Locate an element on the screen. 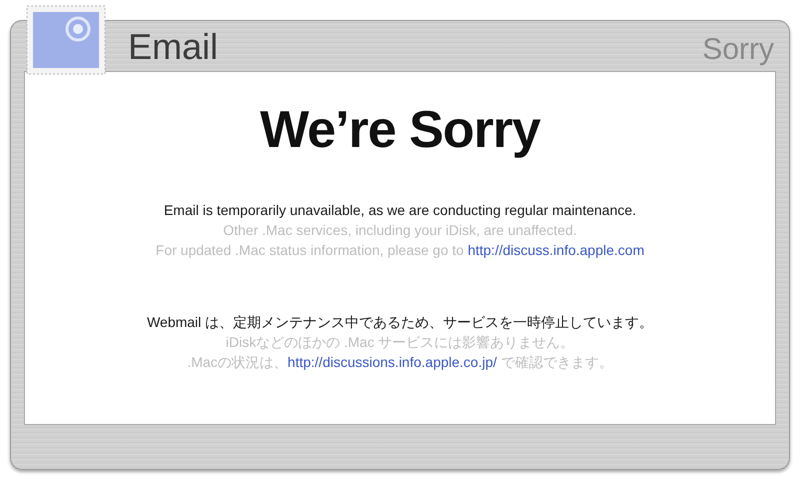 The width and height of the screenshot is (800, 488). message-text: Webmail は、定期メンテナンス中であるため、サービスを一時停止しています。 is located at coordinates (400, 322).